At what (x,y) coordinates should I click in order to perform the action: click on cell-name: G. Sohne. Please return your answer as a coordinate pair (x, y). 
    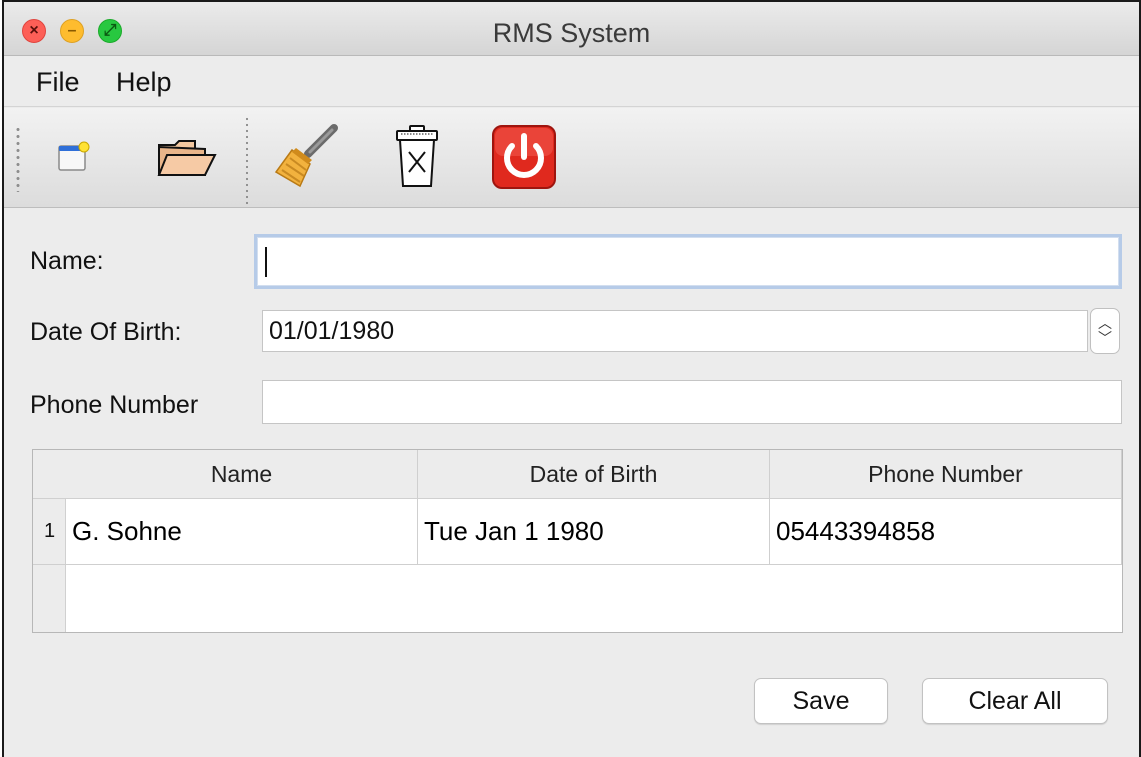
    Looking at the image, I should click on (242, 532).